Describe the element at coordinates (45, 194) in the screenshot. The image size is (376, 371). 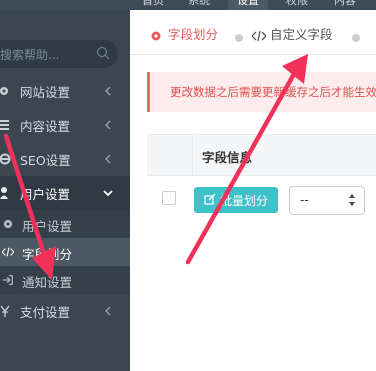
I see `sidebar-item-label: 用户设置` at that location.